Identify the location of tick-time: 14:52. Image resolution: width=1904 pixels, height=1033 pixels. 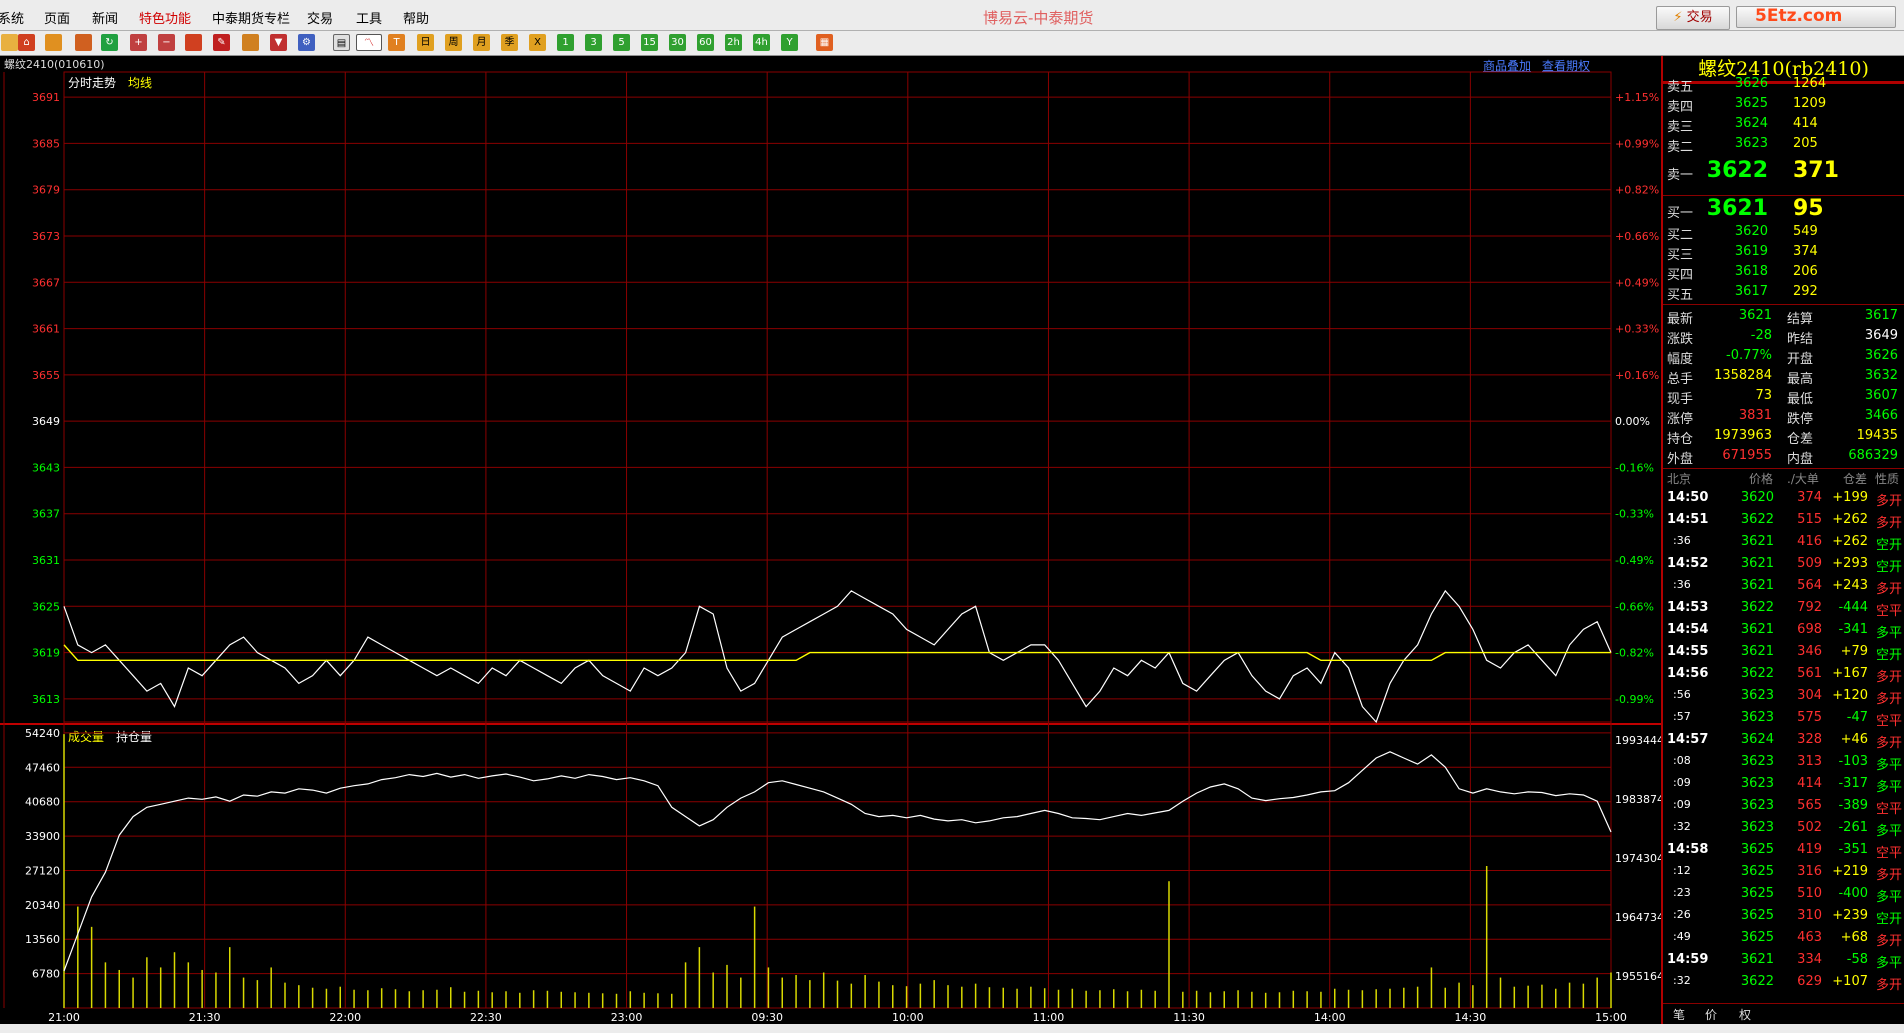
(1688, 563).